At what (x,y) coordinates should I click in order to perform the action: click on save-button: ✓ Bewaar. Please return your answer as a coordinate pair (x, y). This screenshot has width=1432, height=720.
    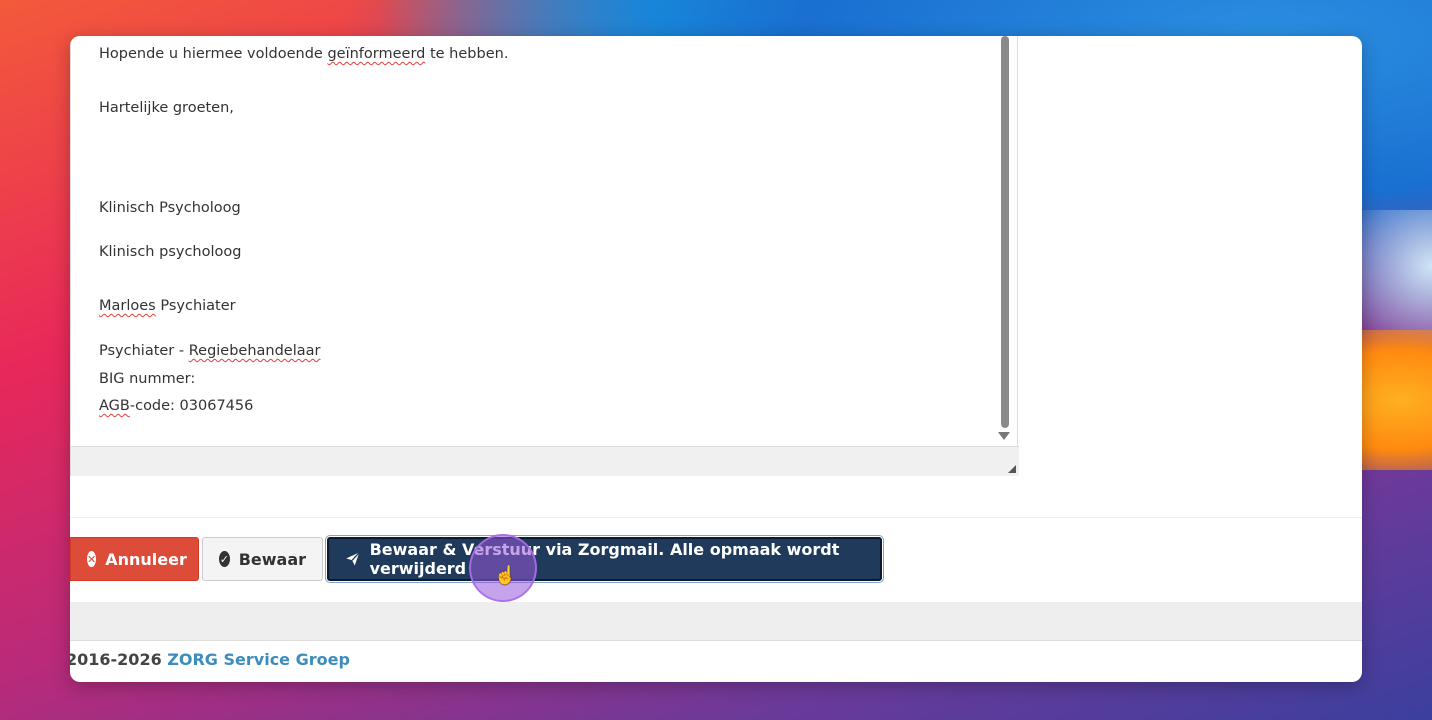
    Looking at the image, I should click on (262, 559).